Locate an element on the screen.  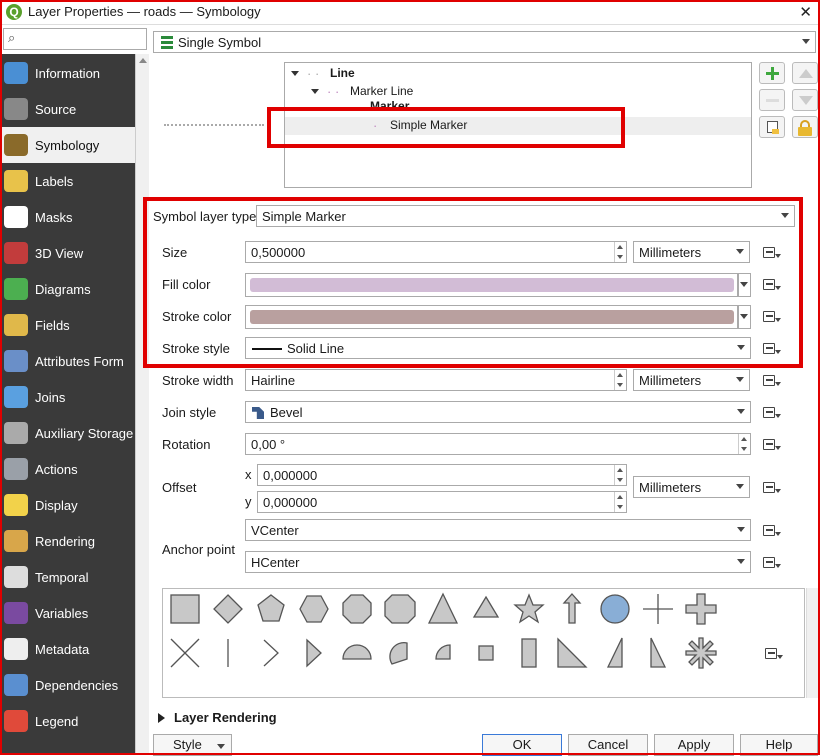
tree-label-marker-line: Marker Line is located at coordinates (382, 91).